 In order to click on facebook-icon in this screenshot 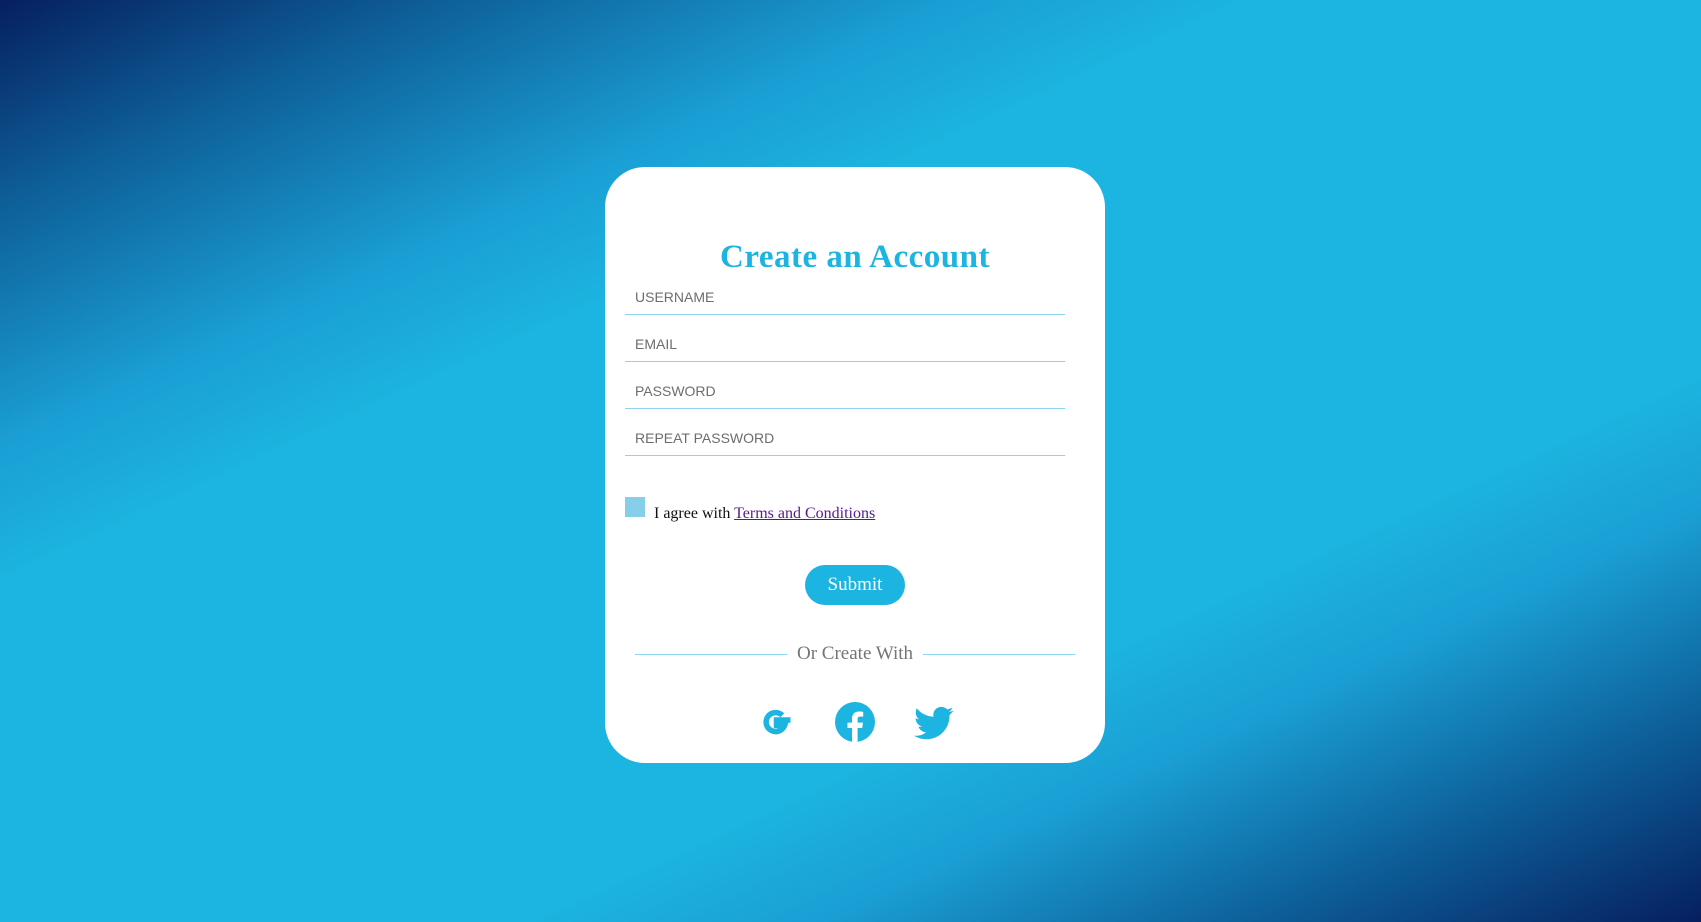, I will do `click(855, 722)`.